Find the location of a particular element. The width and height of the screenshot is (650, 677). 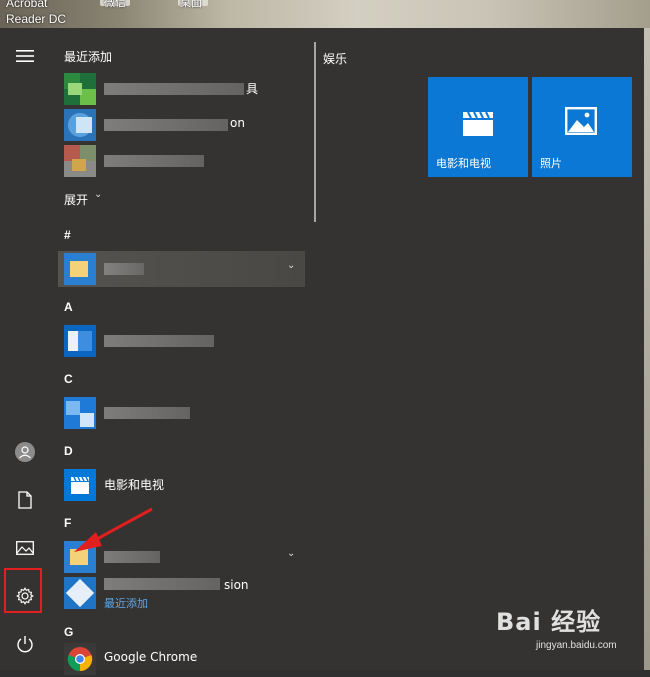

power-button is located at coordinates (25, 644).